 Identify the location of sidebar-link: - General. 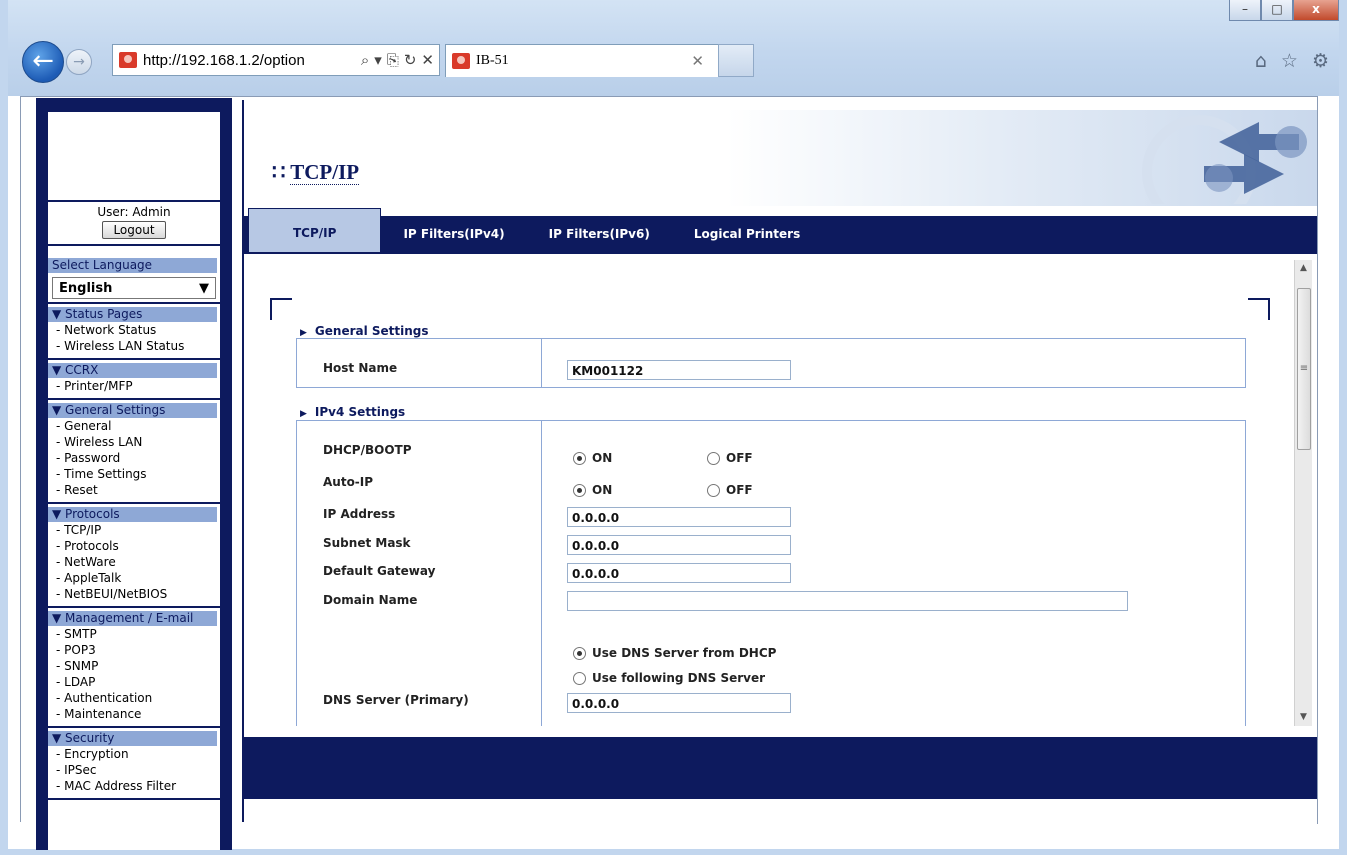
(134, 426).